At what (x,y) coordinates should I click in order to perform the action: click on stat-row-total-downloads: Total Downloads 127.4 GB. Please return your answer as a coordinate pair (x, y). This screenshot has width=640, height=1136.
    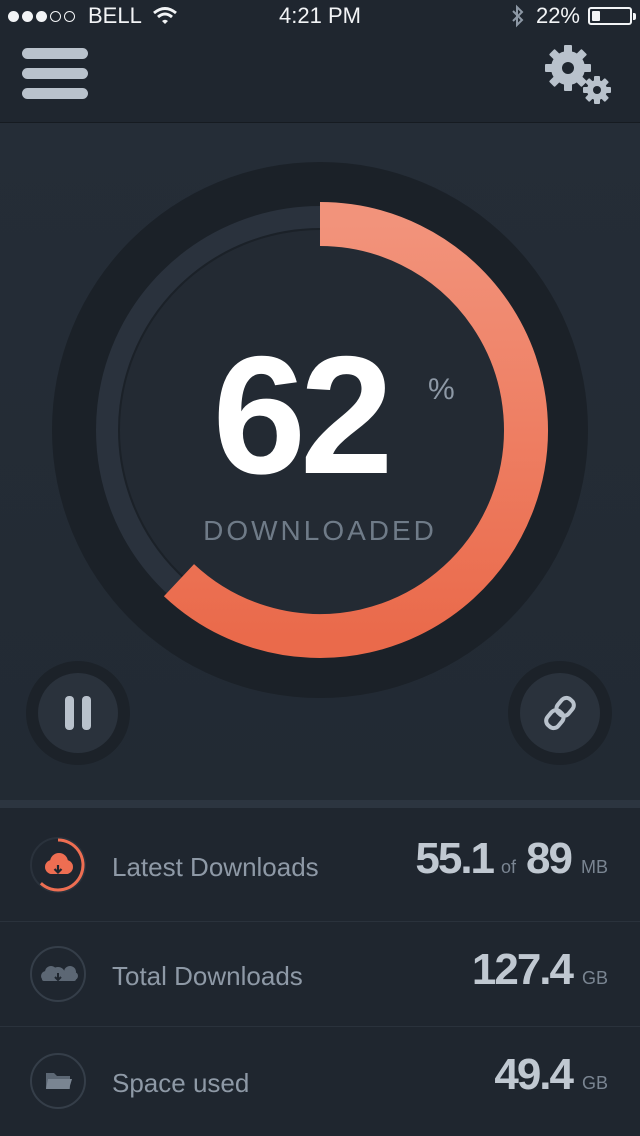
    Looking at the image, I should click on (320, 974).